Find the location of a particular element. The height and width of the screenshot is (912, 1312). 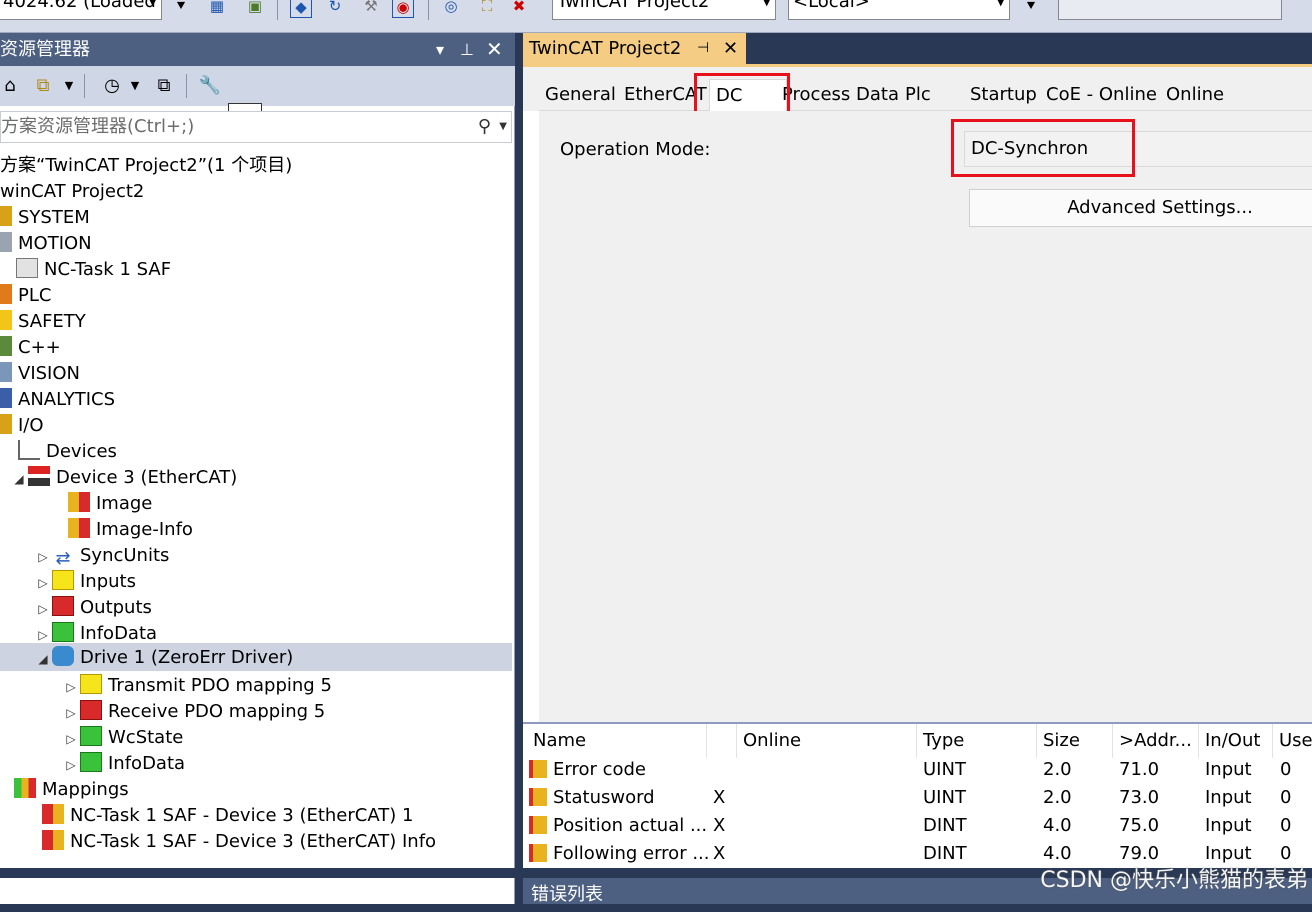

tree-item-solution: 方案“TwinCAT Project2”(1 个项目) is located at coordinates (146, 166).